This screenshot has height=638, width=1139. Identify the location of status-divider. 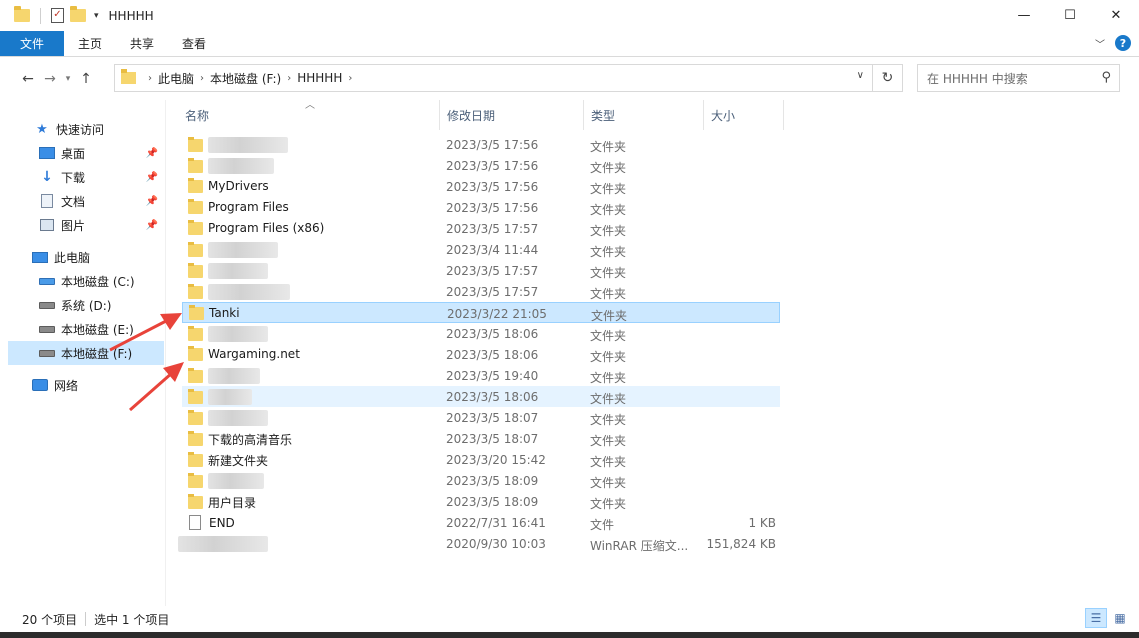
(86, 619).